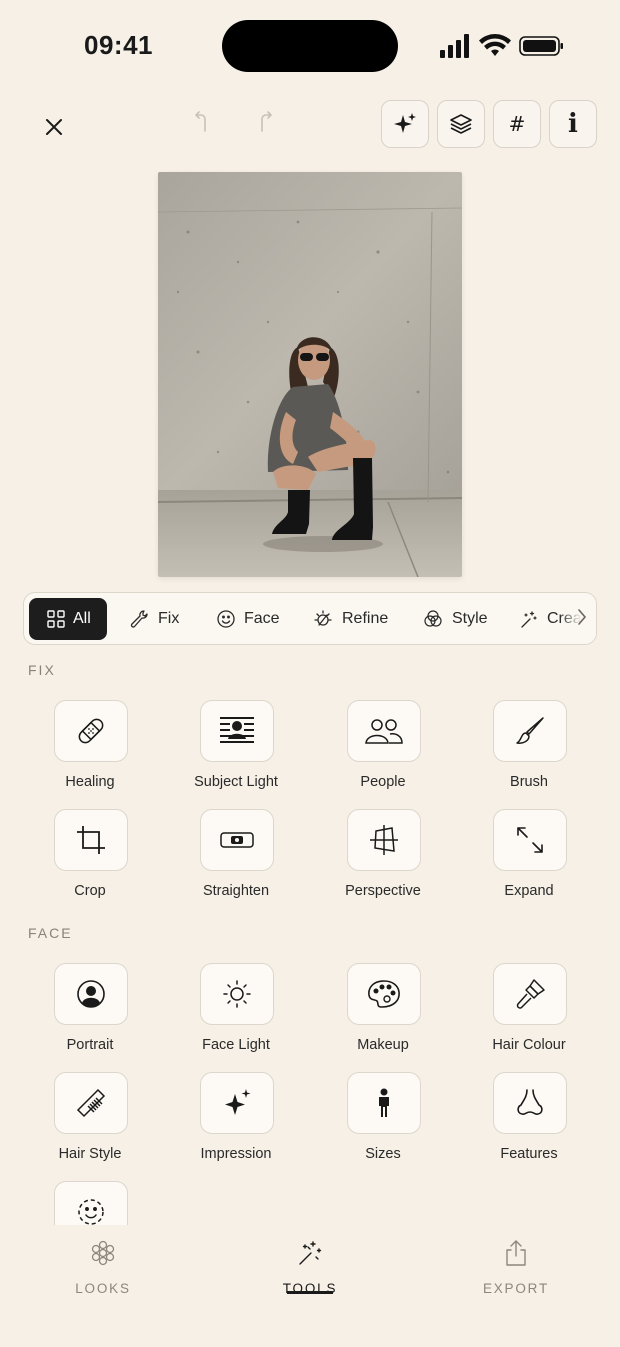 The height and width of the screenshot is (1347, 620). I want to click on tool-impression: Impression, so click(236, 1122).